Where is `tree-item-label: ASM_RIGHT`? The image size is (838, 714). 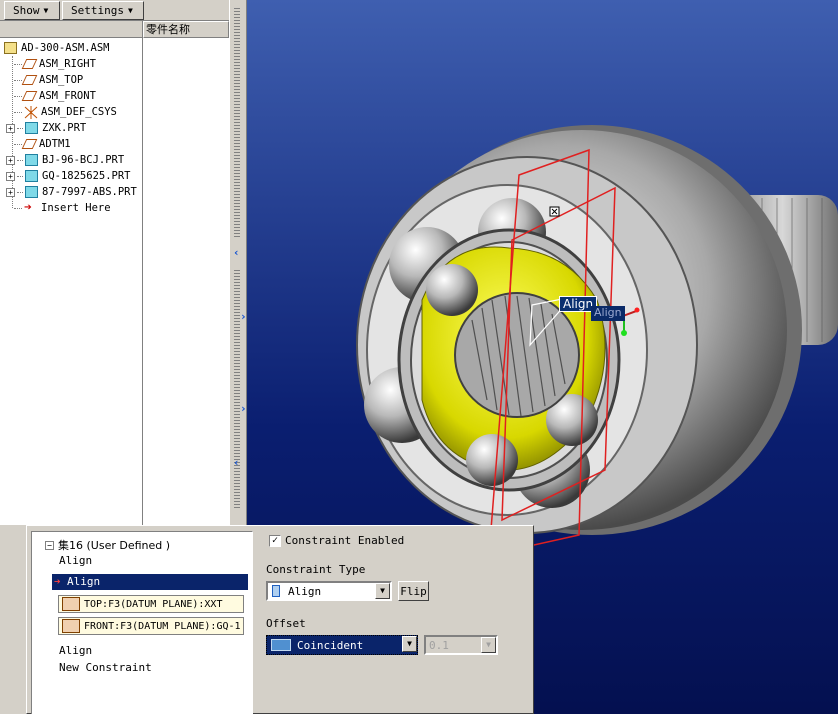 tree-item-label: ASM_RIGHT is located at coordinates (67, 64).